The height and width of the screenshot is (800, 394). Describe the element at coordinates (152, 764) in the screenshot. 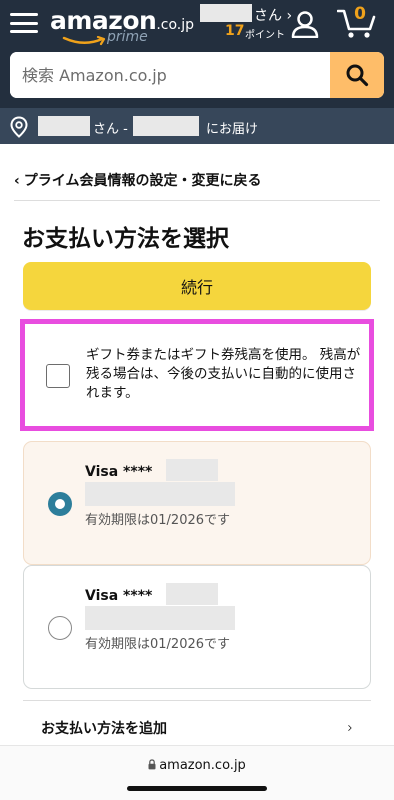

I see `lock-icon` at that location.